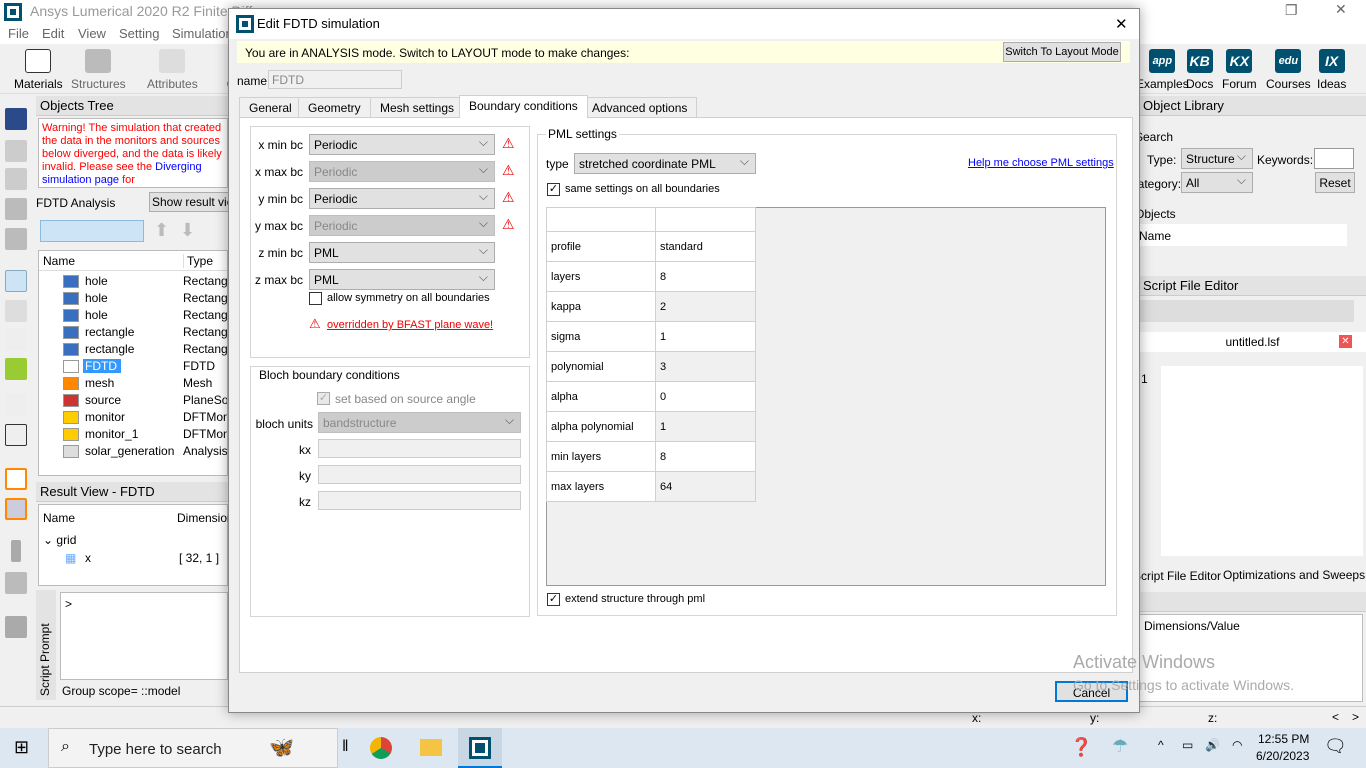  Describe the element at coordinates (133, 383) in the screenshot. I see `object-row: mesh Mesh` at that location.